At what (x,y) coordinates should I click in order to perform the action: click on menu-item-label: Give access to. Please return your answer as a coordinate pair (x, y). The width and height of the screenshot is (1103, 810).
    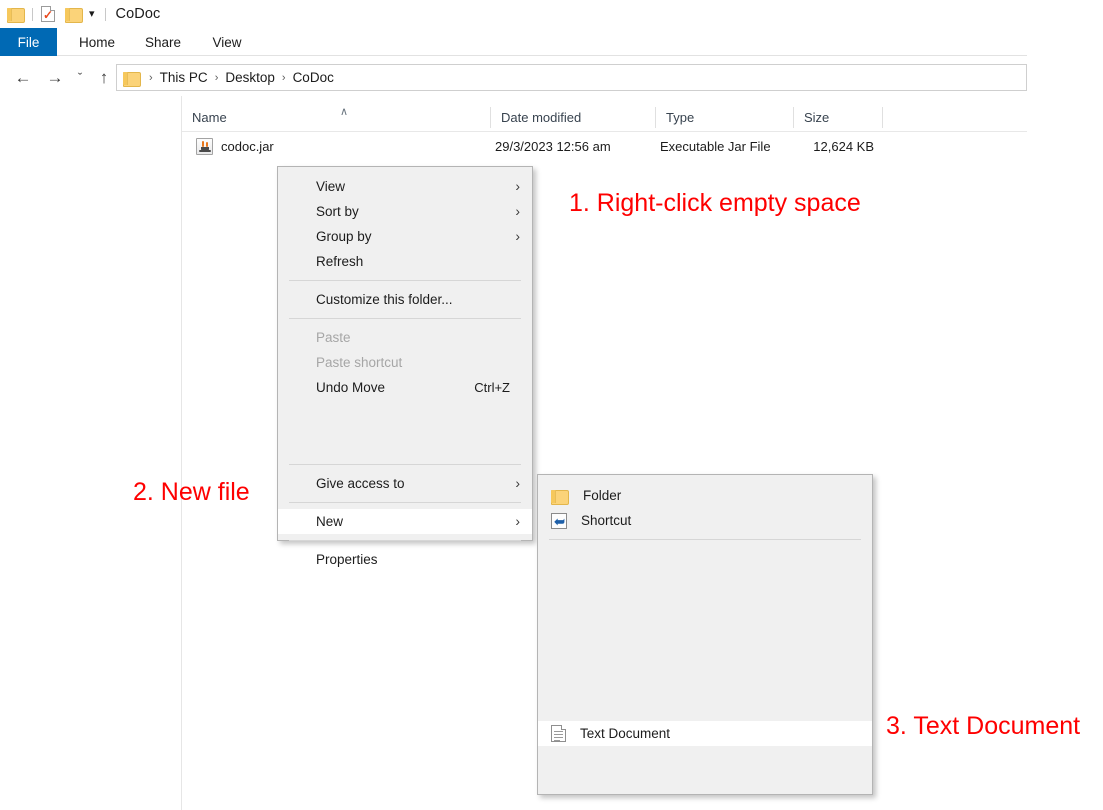
    Looking at the image, I should click on (360, 483).